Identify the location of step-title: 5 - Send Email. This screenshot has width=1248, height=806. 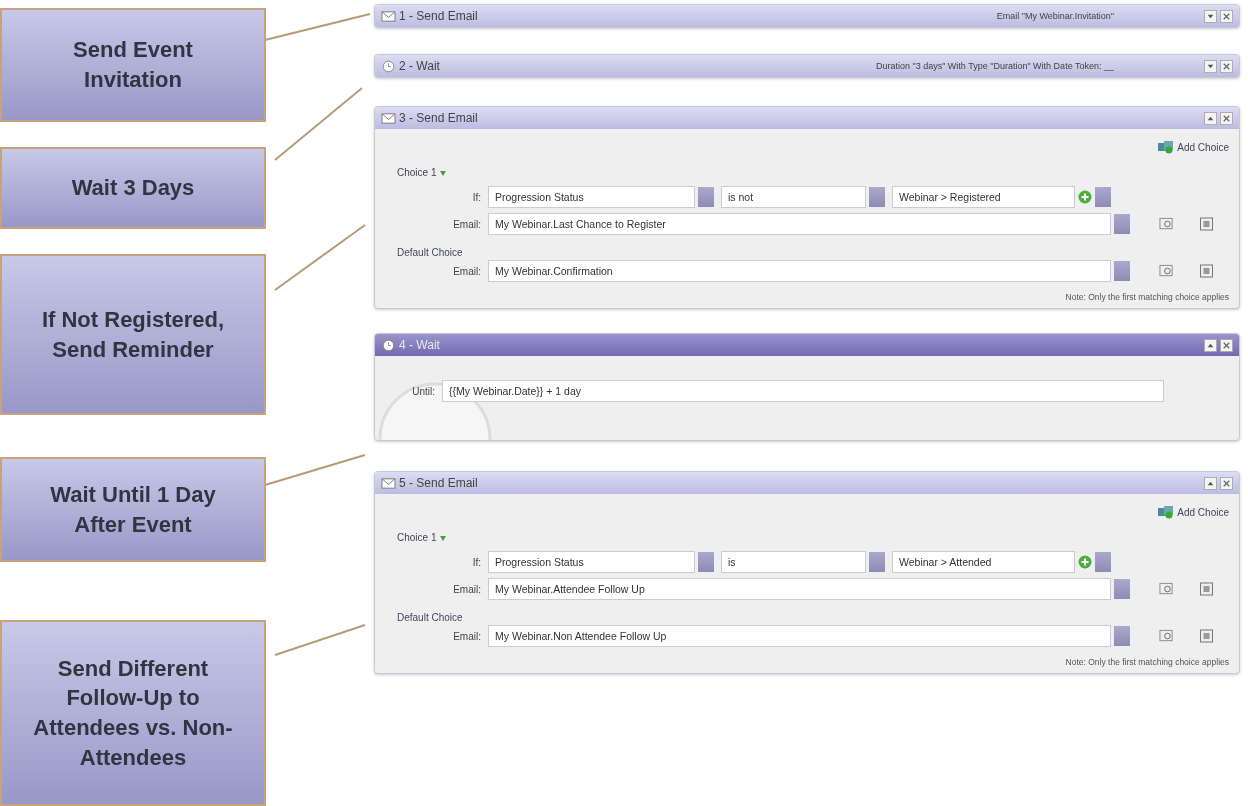
(438, 483).